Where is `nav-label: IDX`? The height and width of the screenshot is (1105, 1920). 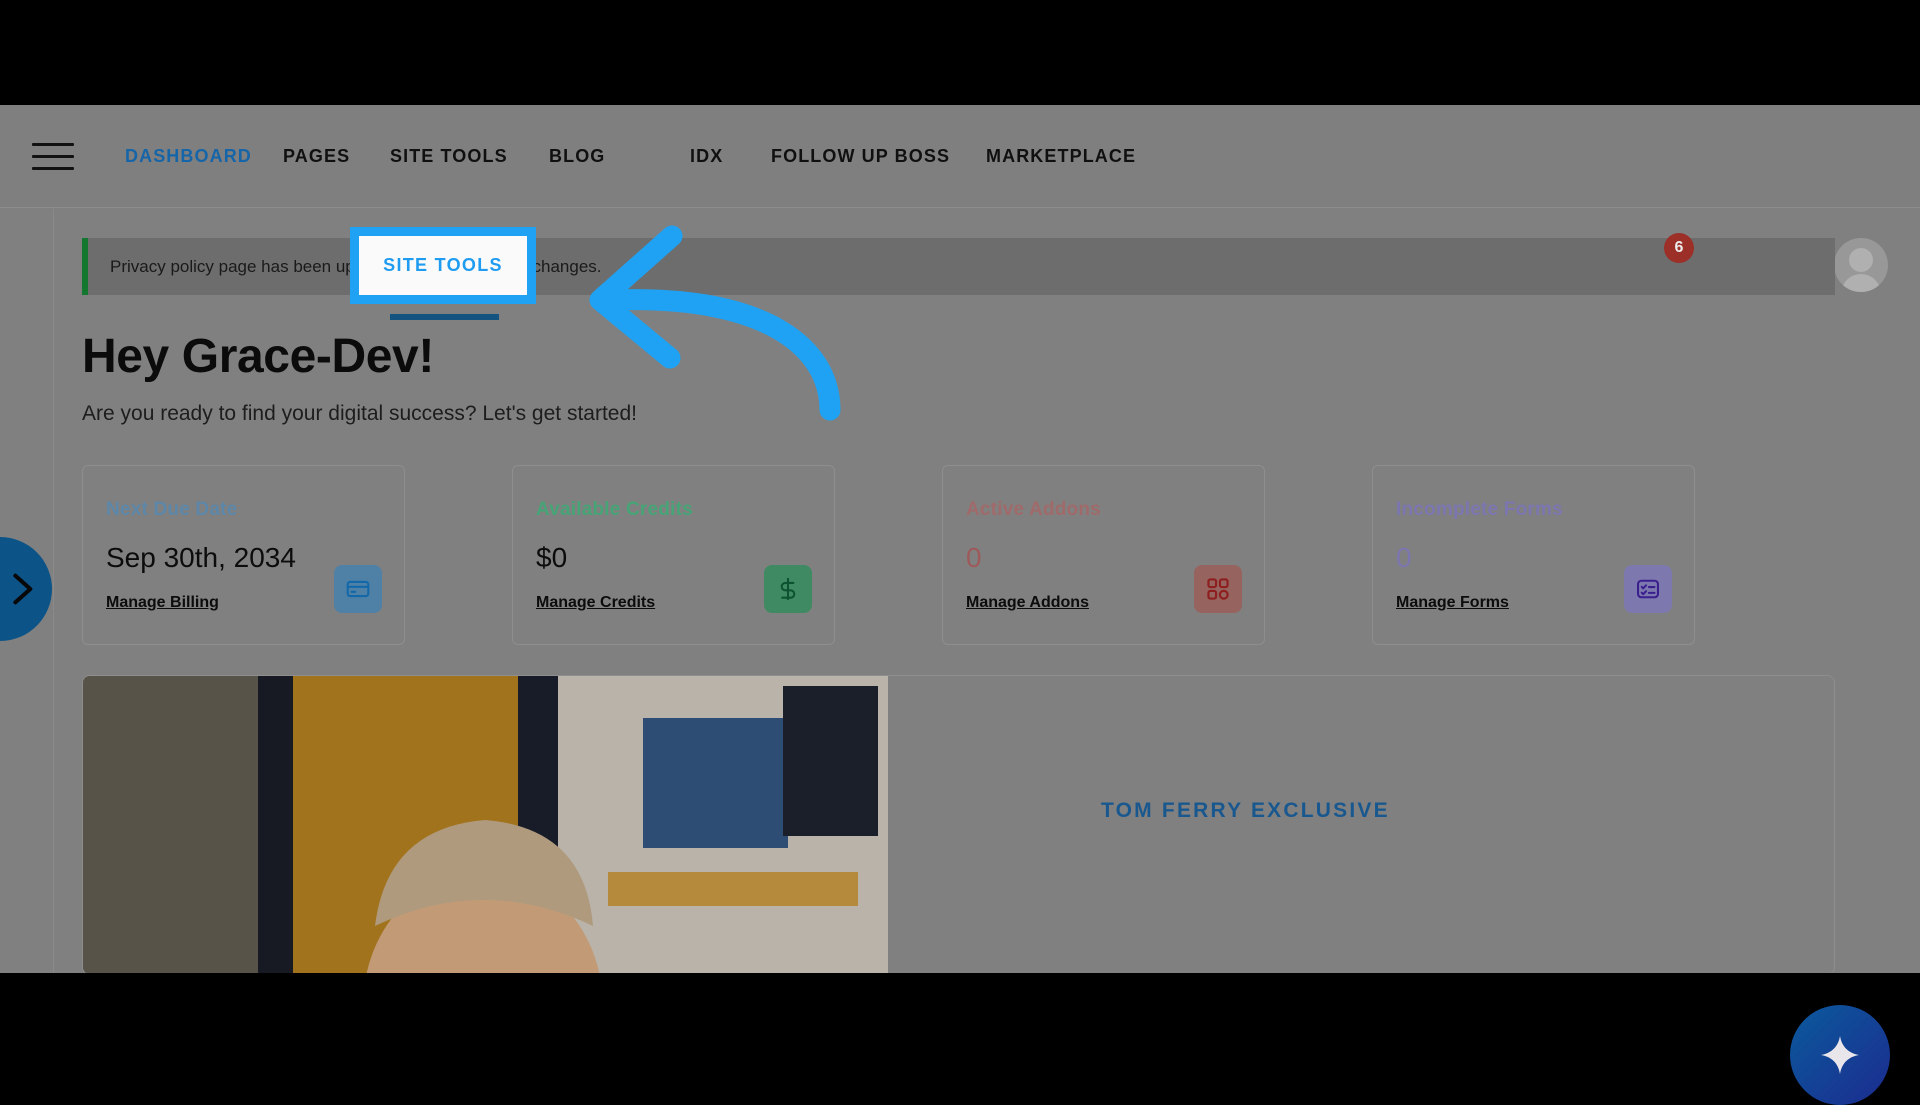 nav-label: IDX is located at coordinates (707, 156).